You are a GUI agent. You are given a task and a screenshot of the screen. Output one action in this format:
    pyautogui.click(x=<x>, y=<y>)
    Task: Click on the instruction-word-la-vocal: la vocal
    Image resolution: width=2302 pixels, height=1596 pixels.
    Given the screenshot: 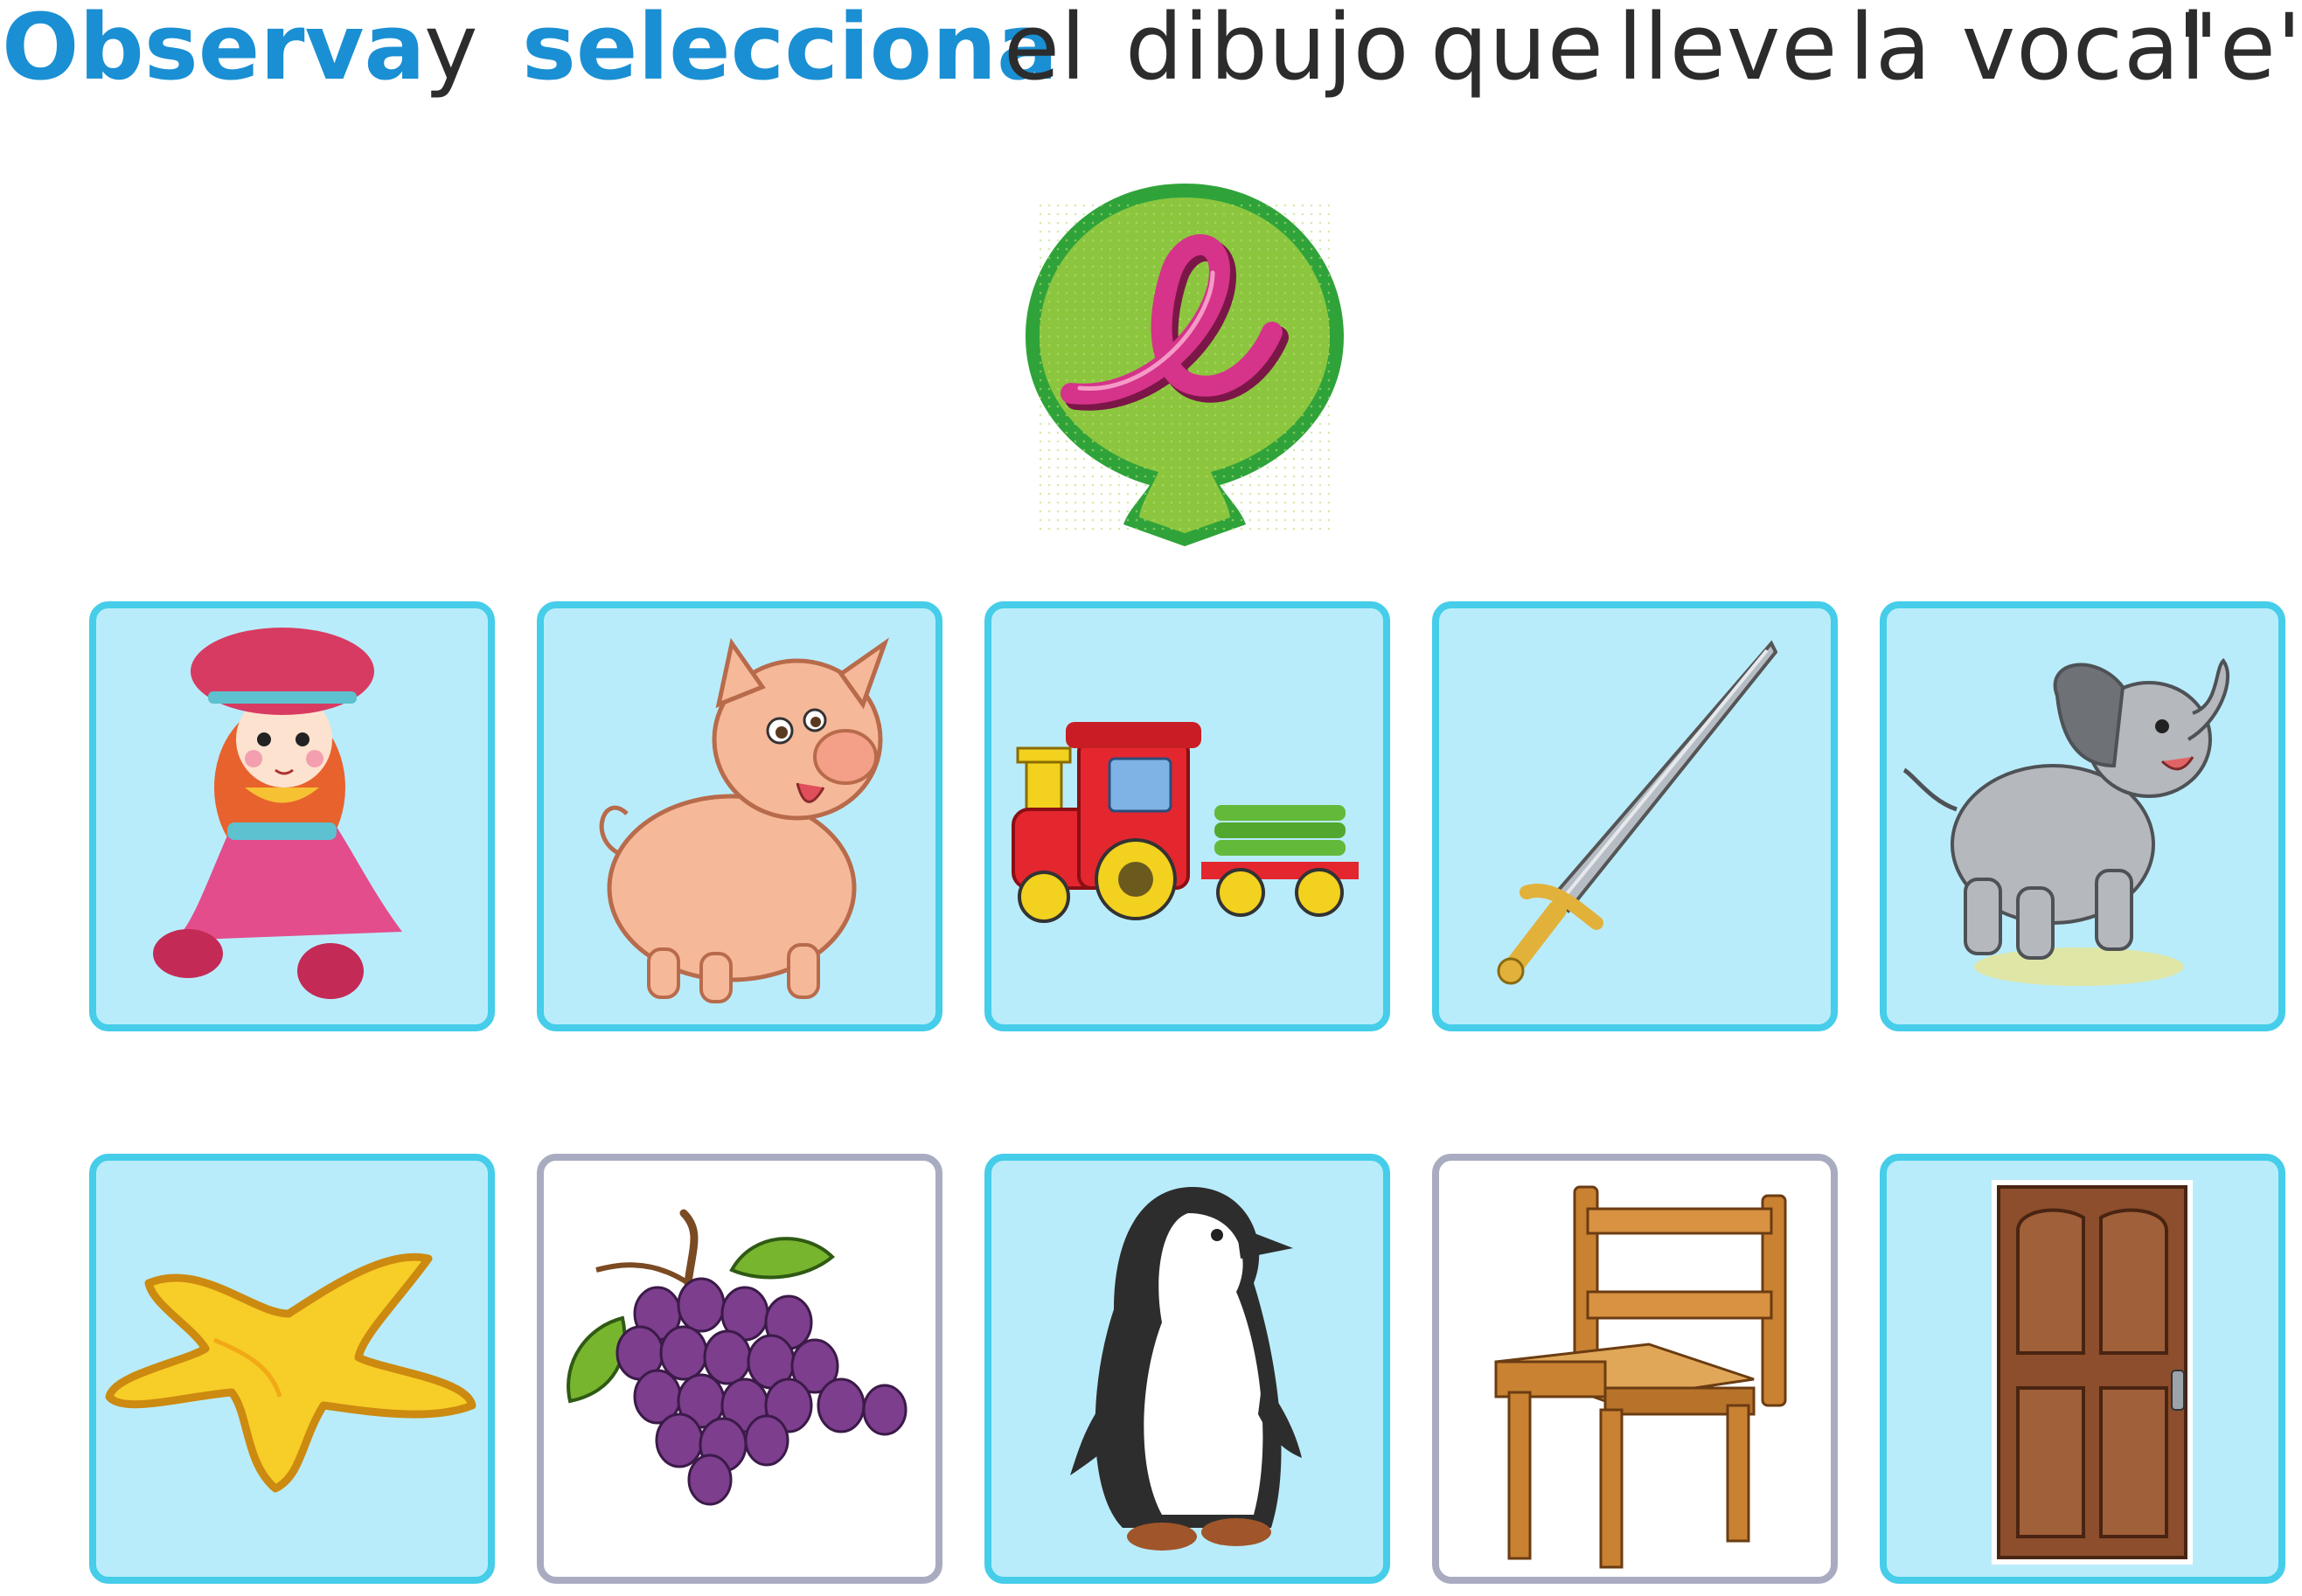 What is the action you would take?
    pyautogui.click(x=2028, y=50)
    